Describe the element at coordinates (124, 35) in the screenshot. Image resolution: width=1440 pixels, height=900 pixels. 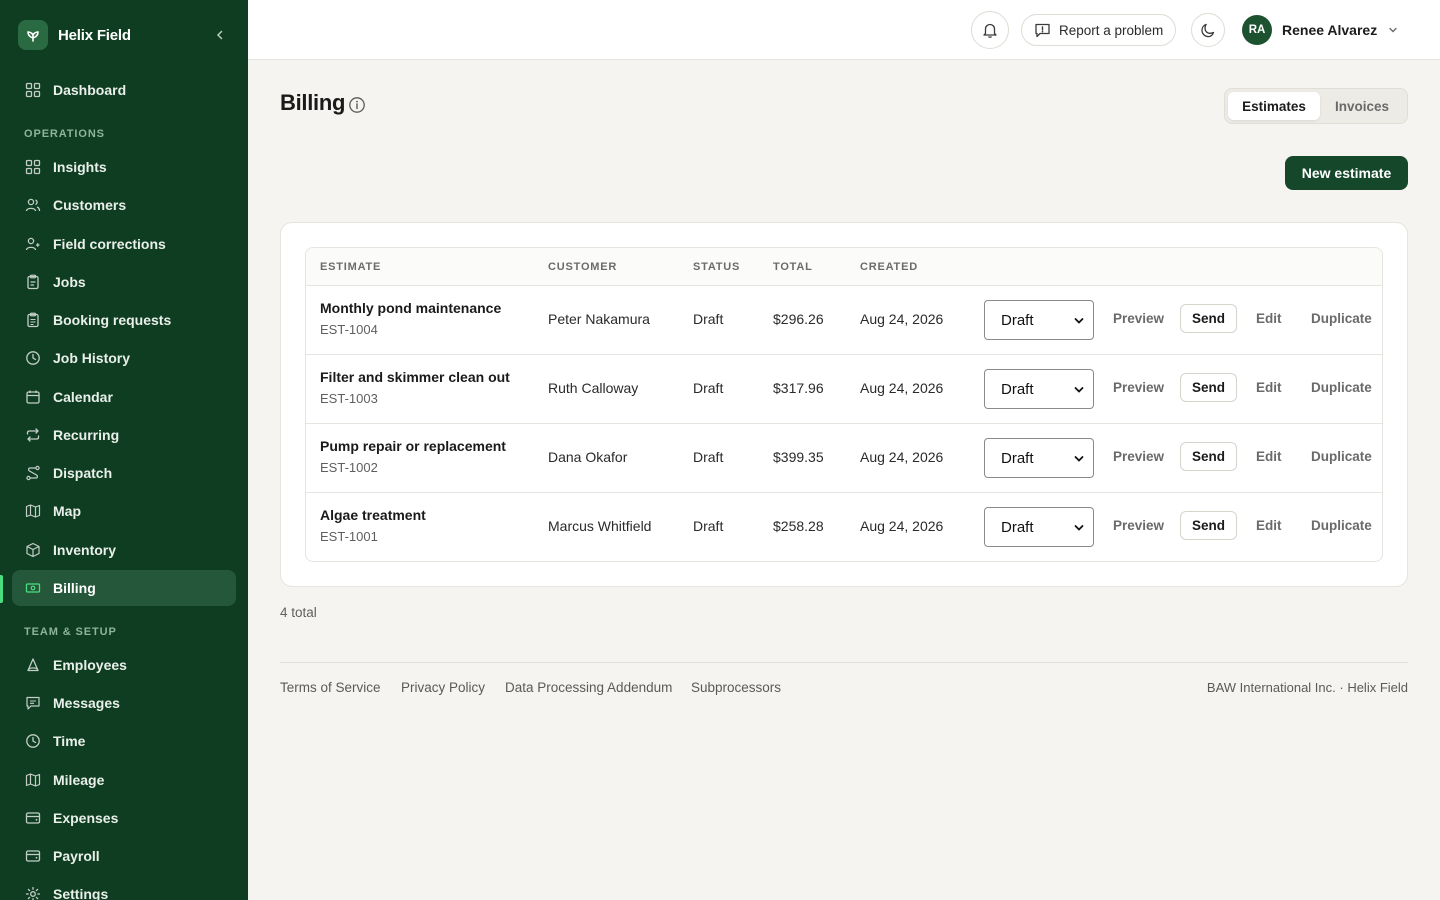
I see `brand: Helix Field` at that location.